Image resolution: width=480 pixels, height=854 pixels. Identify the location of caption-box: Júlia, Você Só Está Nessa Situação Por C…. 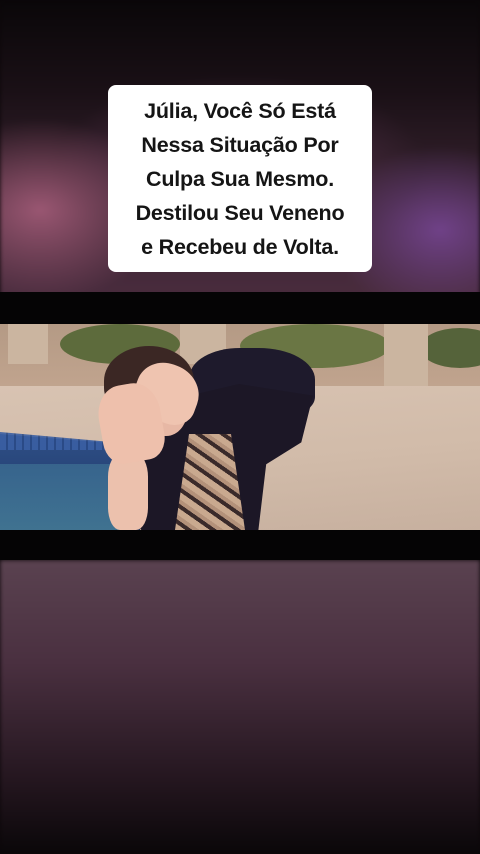
(240, 178).